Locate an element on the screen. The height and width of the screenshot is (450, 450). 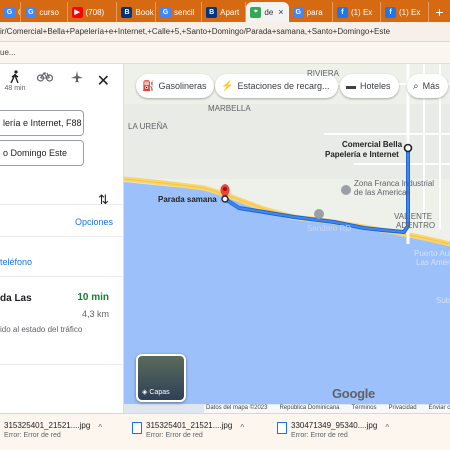
tab-label: de is located at coordinates (269, 12).